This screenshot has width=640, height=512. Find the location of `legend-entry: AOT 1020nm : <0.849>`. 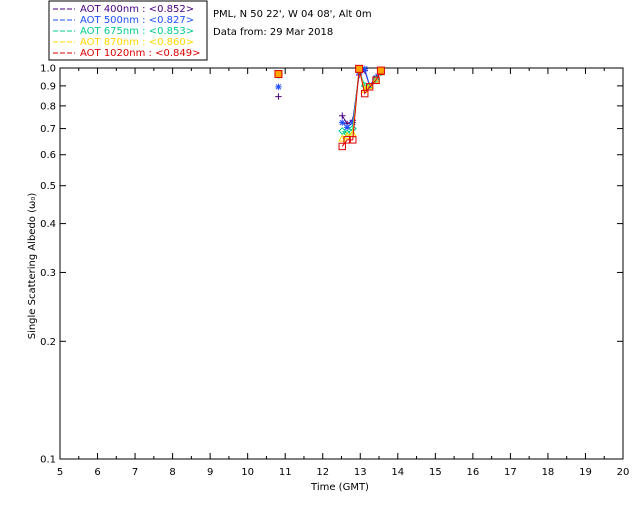

legend-entry: AOT 1020nm : <0.849> is located at coordinates (140, 53).